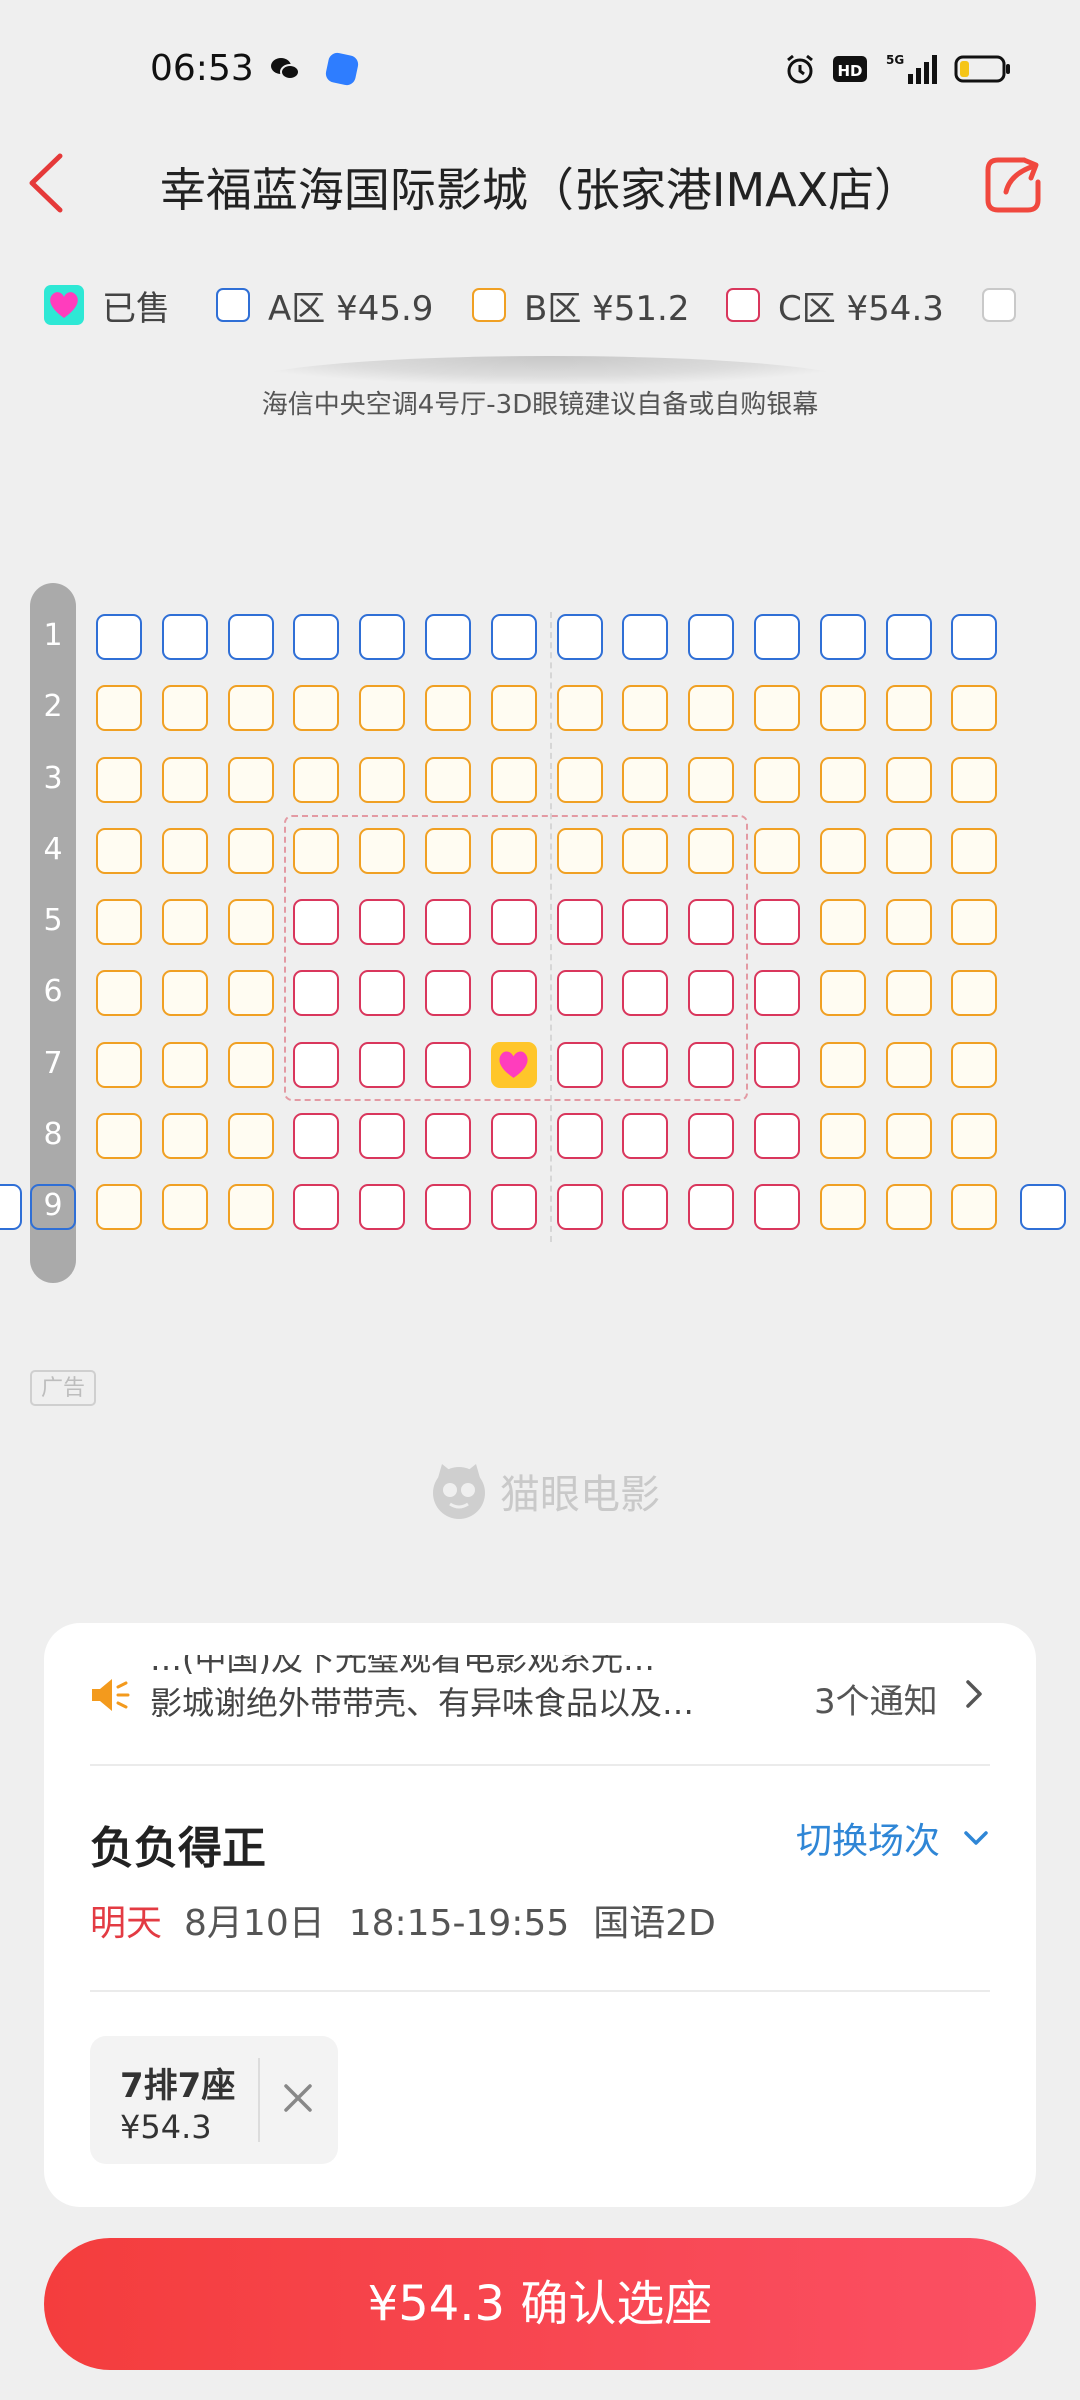 Image resolution: width=1080 pixels, height=2400 pixels. I want to click on seat-partial-right, so click(1043, 1207).